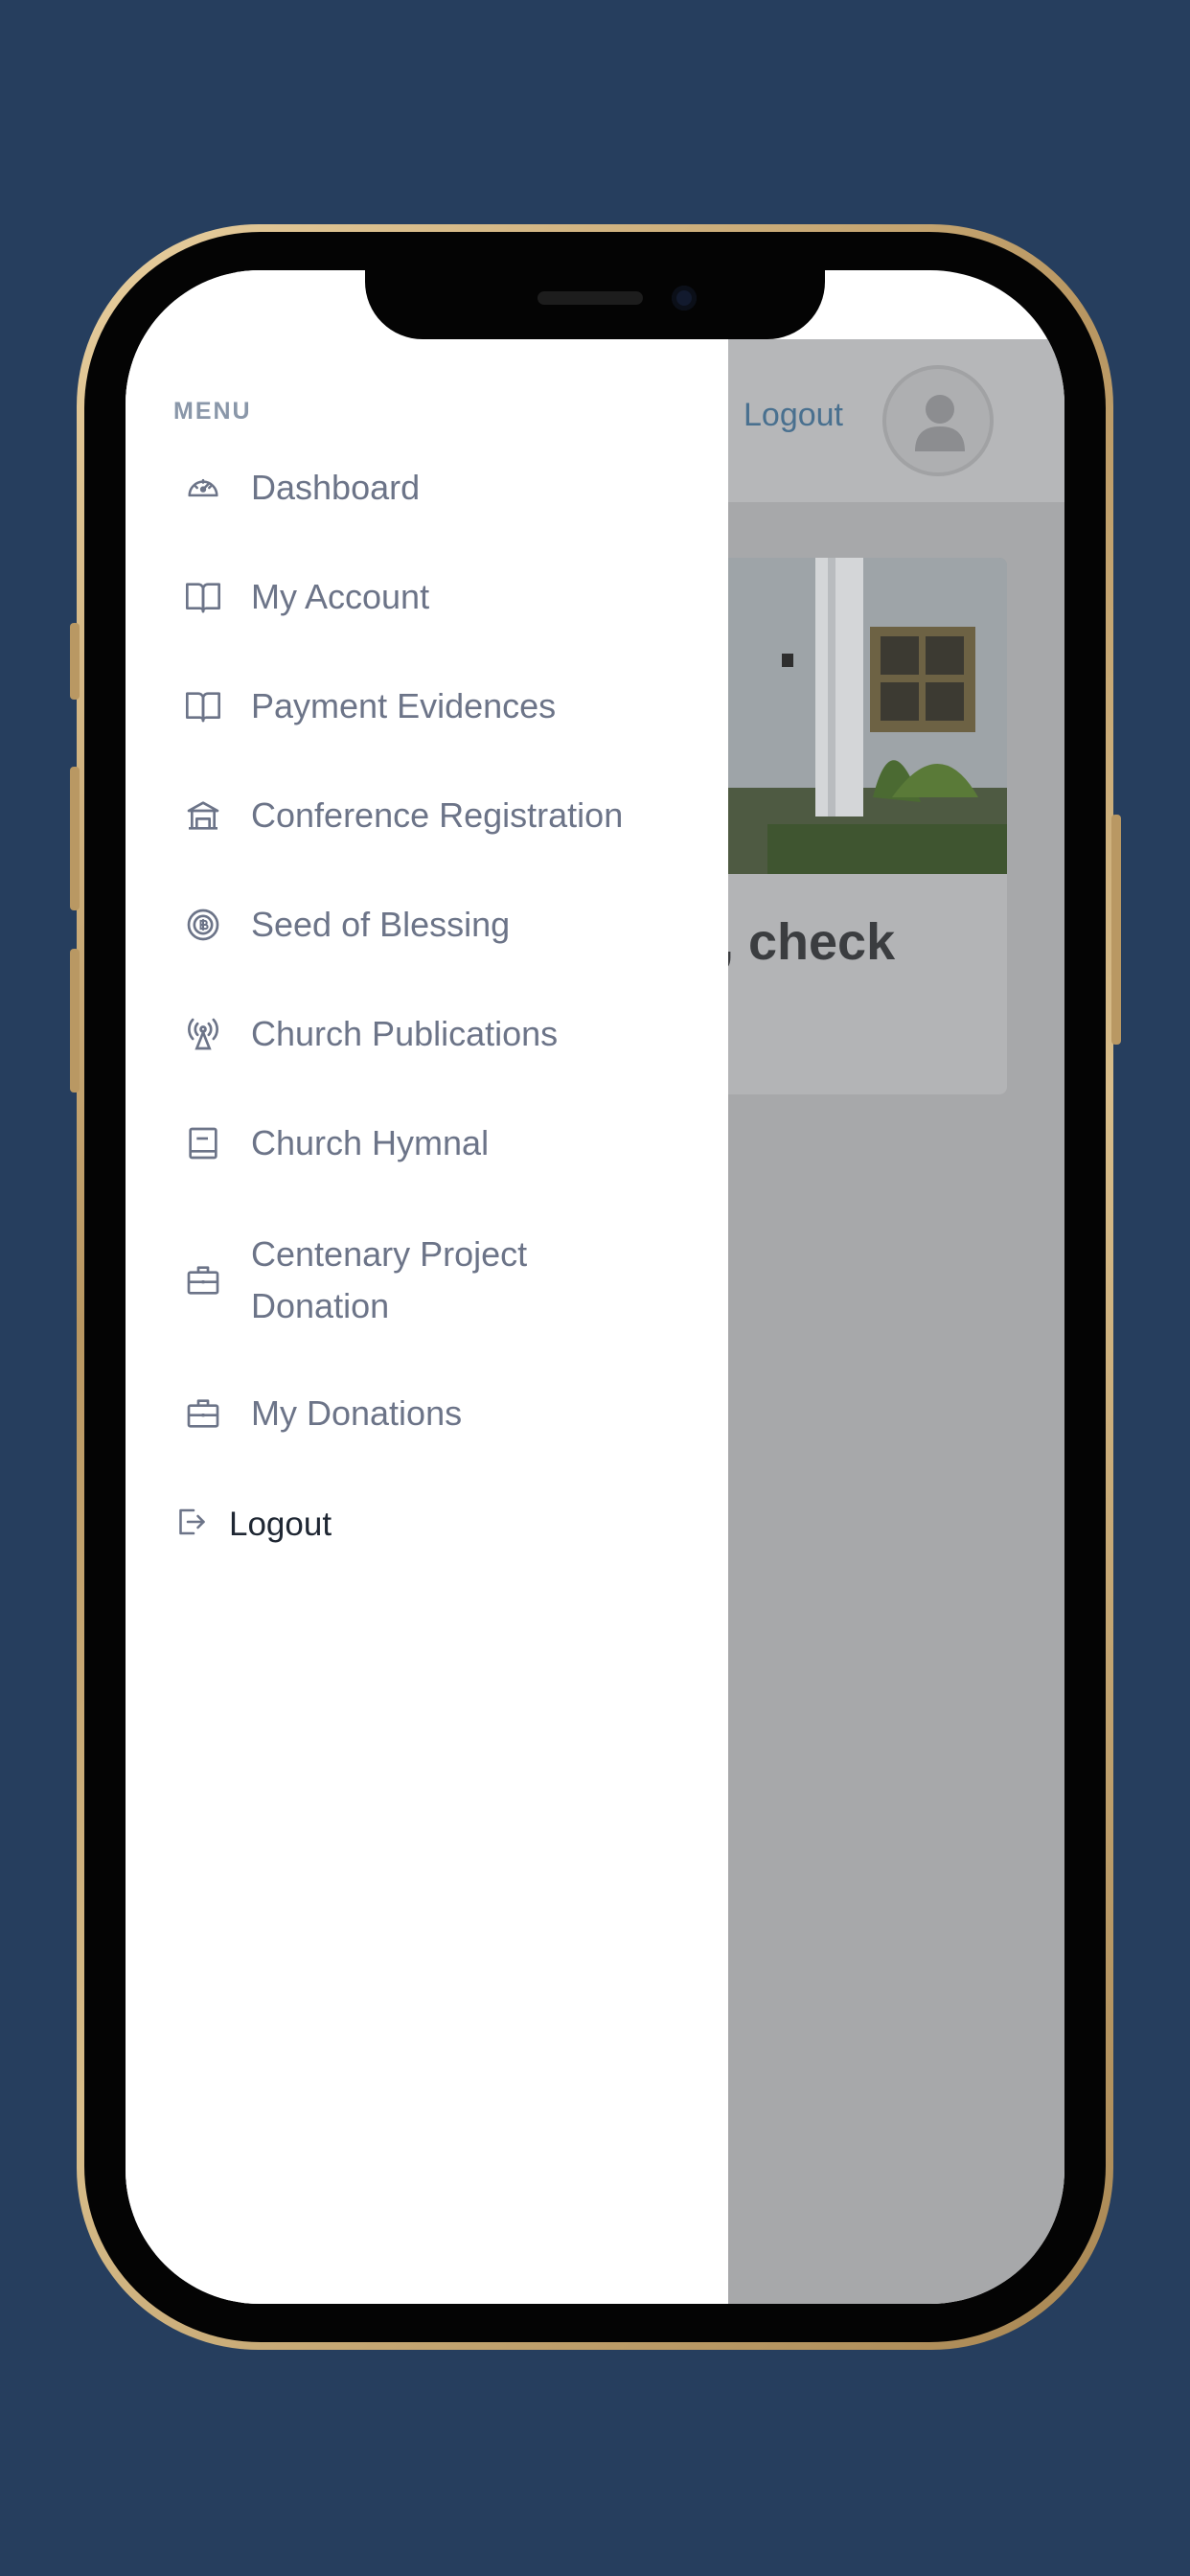 The height and width of the screenshot is (2576, 1190). I want to click on logout-icon, so click(191, 1525).